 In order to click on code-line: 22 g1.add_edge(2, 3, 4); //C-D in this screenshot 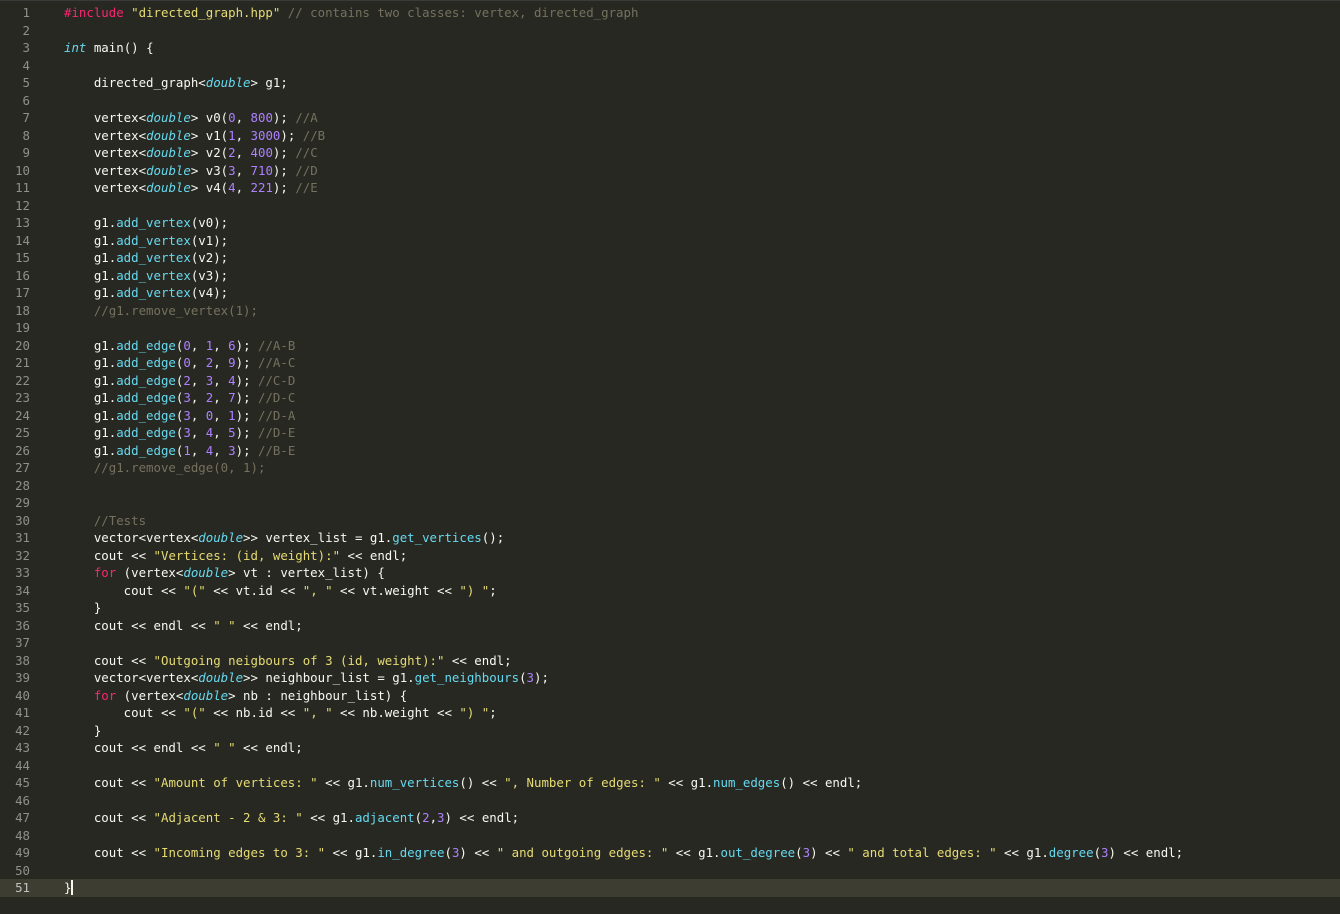, I will do `click(670, 381)`.